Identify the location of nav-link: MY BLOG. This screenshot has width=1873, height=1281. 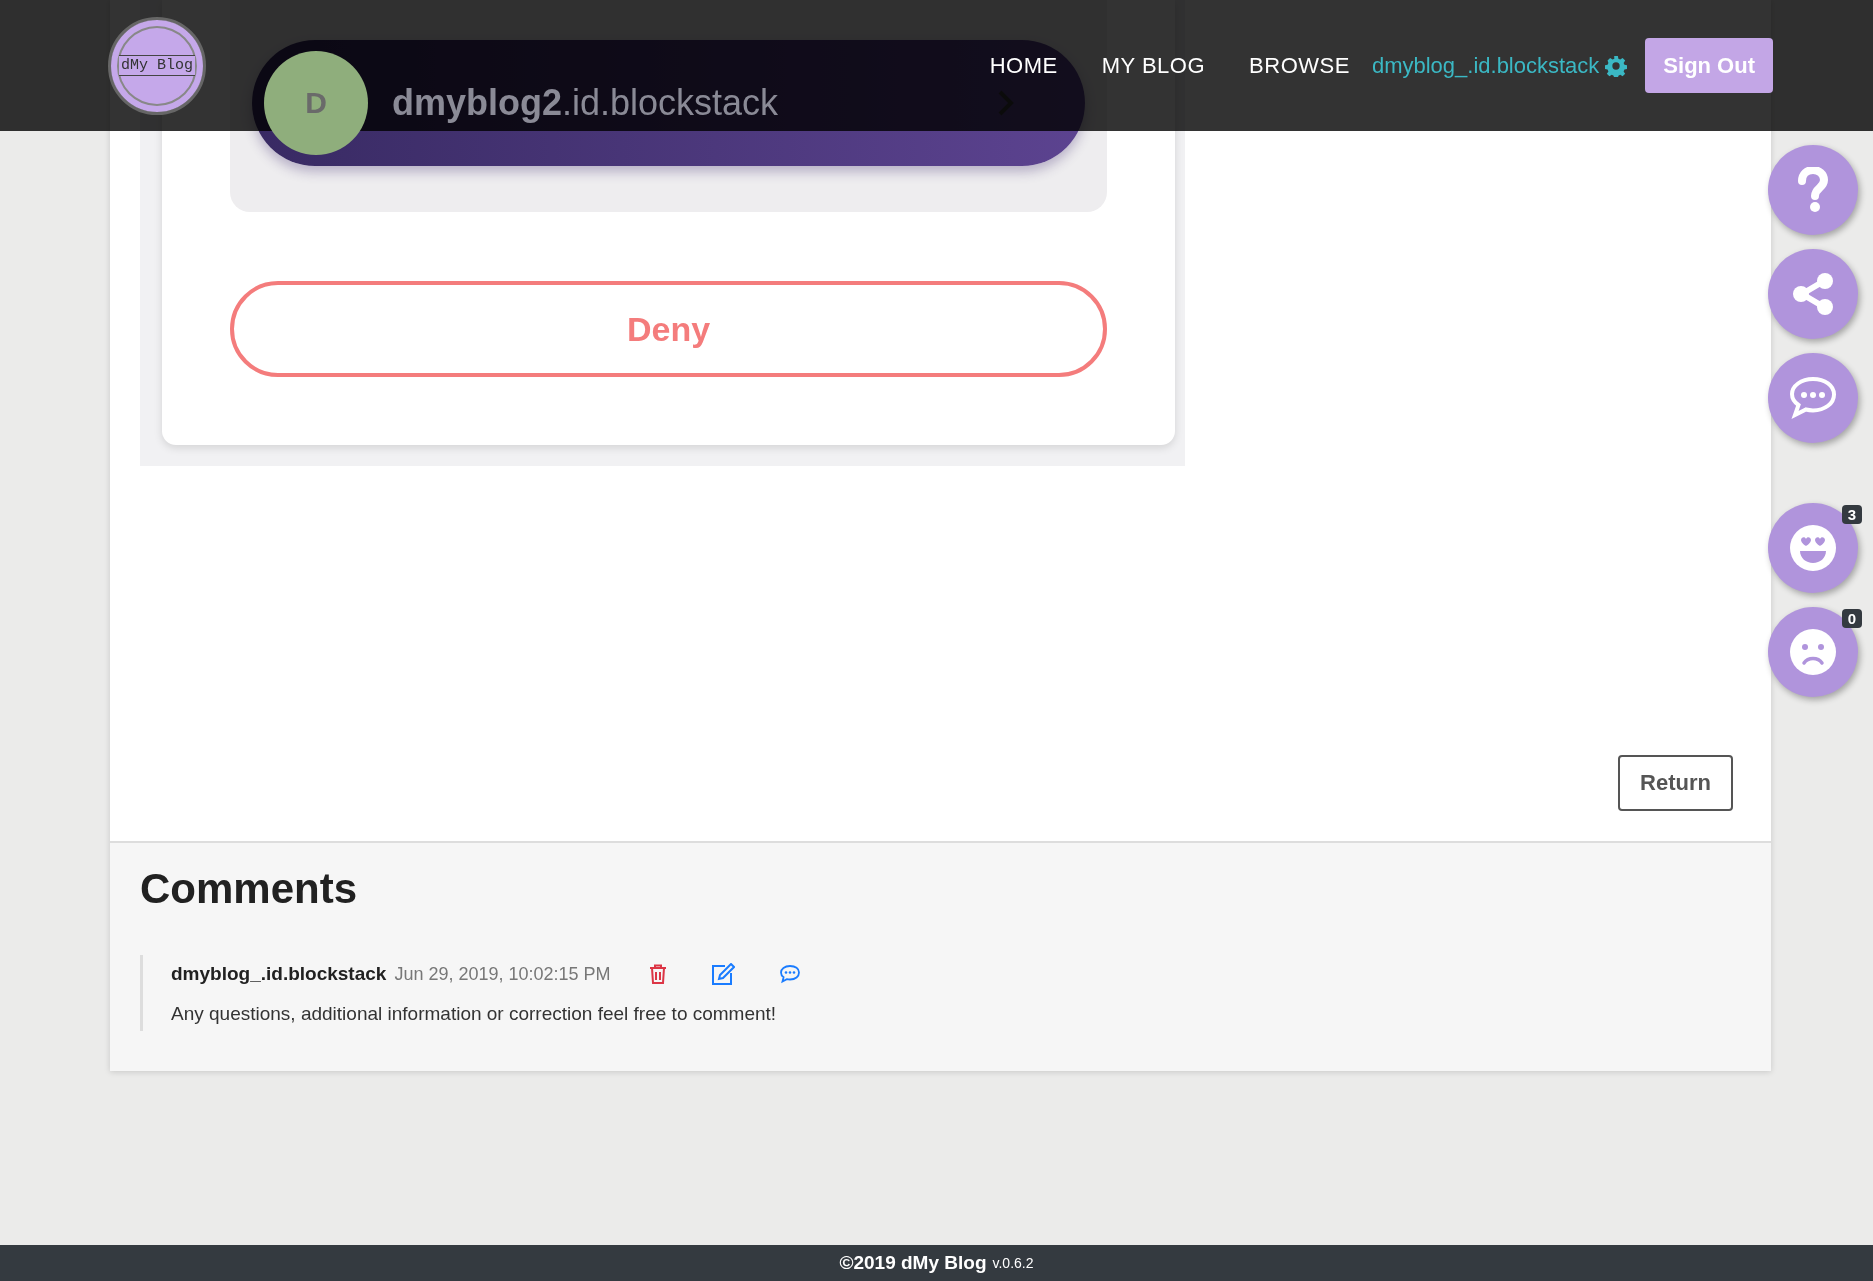
(1153, 65).